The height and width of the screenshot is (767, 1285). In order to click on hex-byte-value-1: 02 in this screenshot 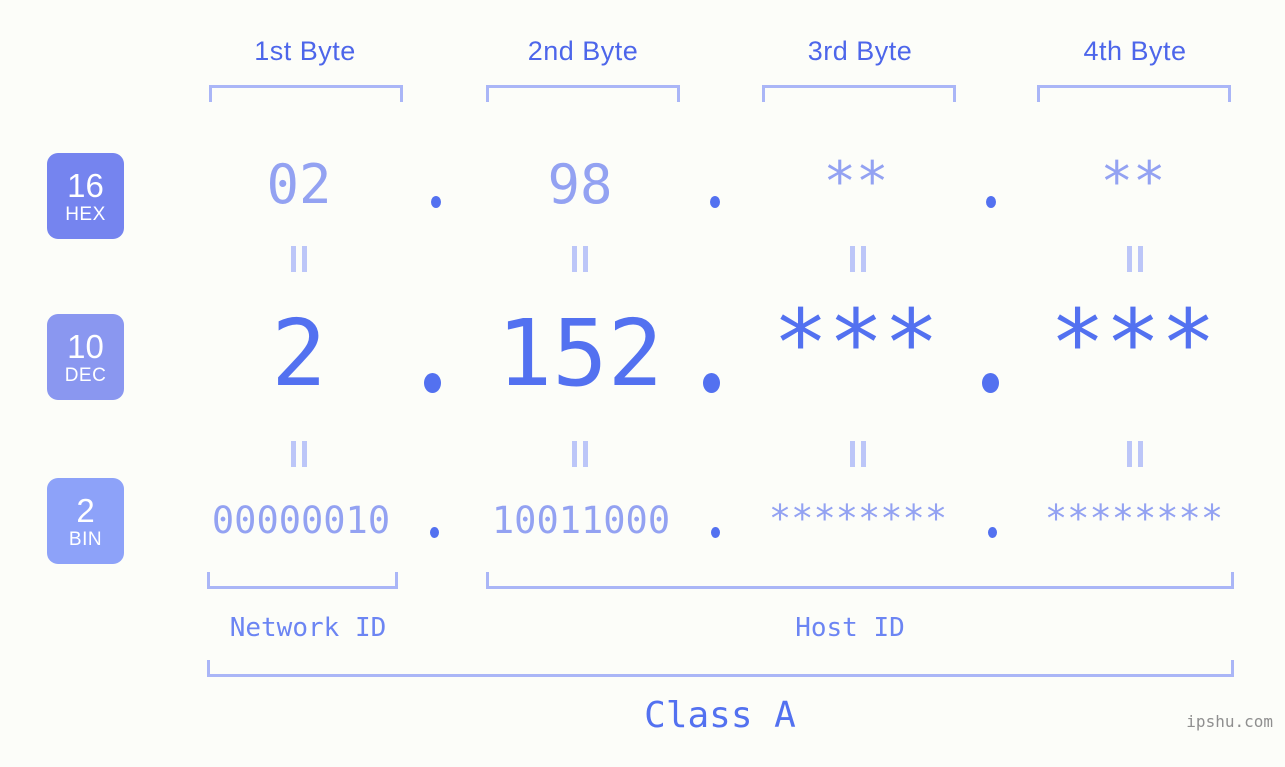, I will do `click(299, 184)`.